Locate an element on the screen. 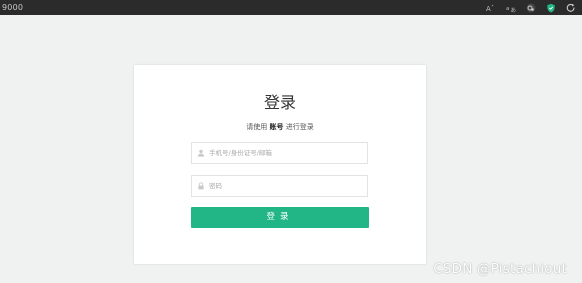 This screenshot has width=582, height=283. user-icon is located at coordinates (201, 153).